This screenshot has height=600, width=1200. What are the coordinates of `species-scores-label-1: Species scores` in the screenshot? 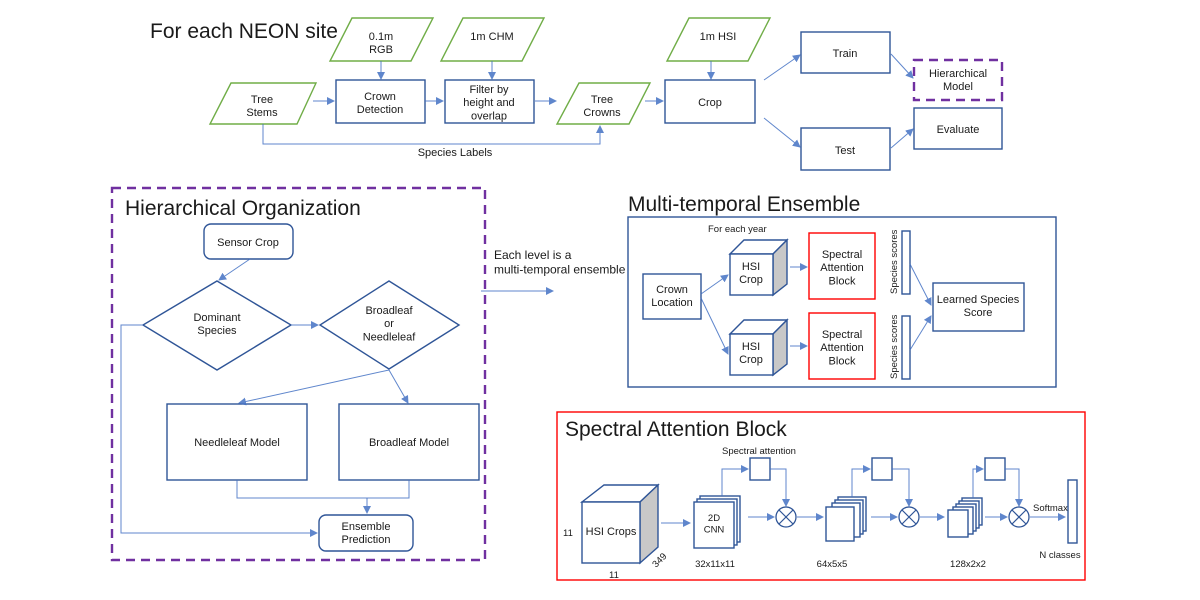 It's located at (894, 261).